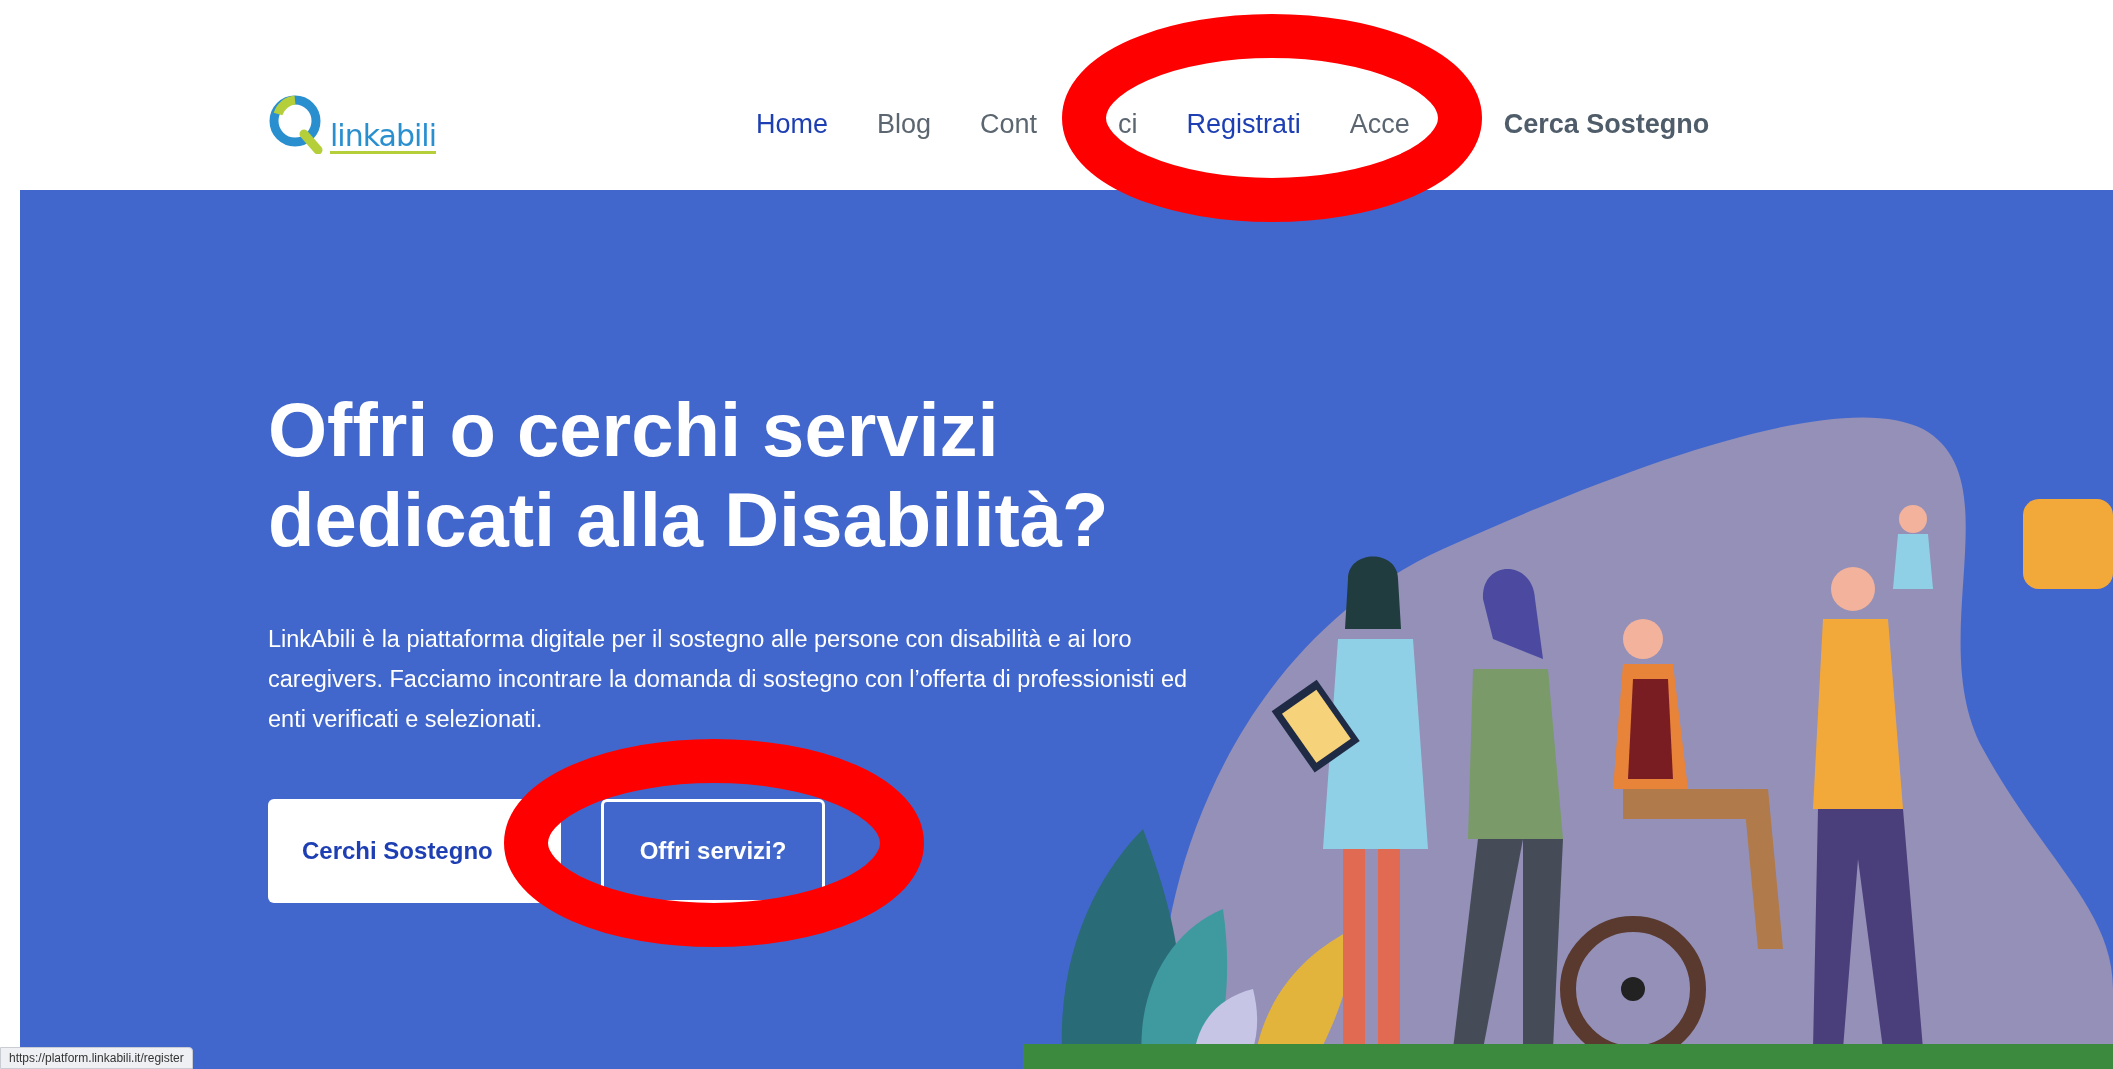  What do you see at coordinates (96, 1058) in the screenshot?
I see `status-bar-url: https://platform.linkabili.it/register` at bounding box center [96, 1058].